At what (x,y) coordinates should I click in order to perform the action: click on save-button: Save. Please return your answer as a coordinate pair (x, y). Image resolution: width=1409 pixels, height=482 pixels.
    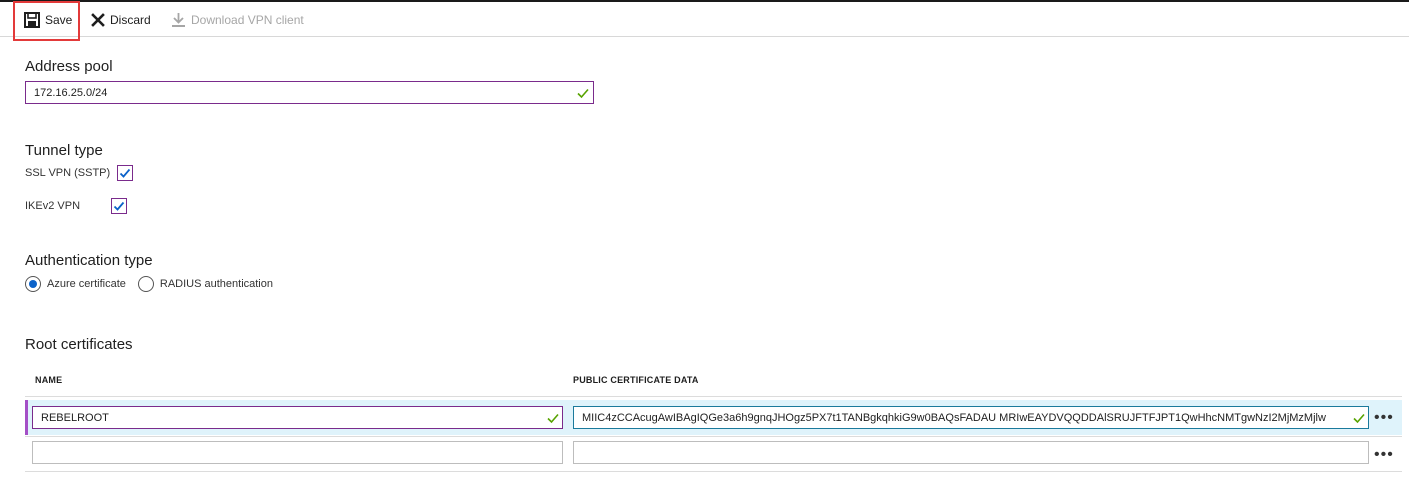
    Looking at the image, I should click on (48, 20).